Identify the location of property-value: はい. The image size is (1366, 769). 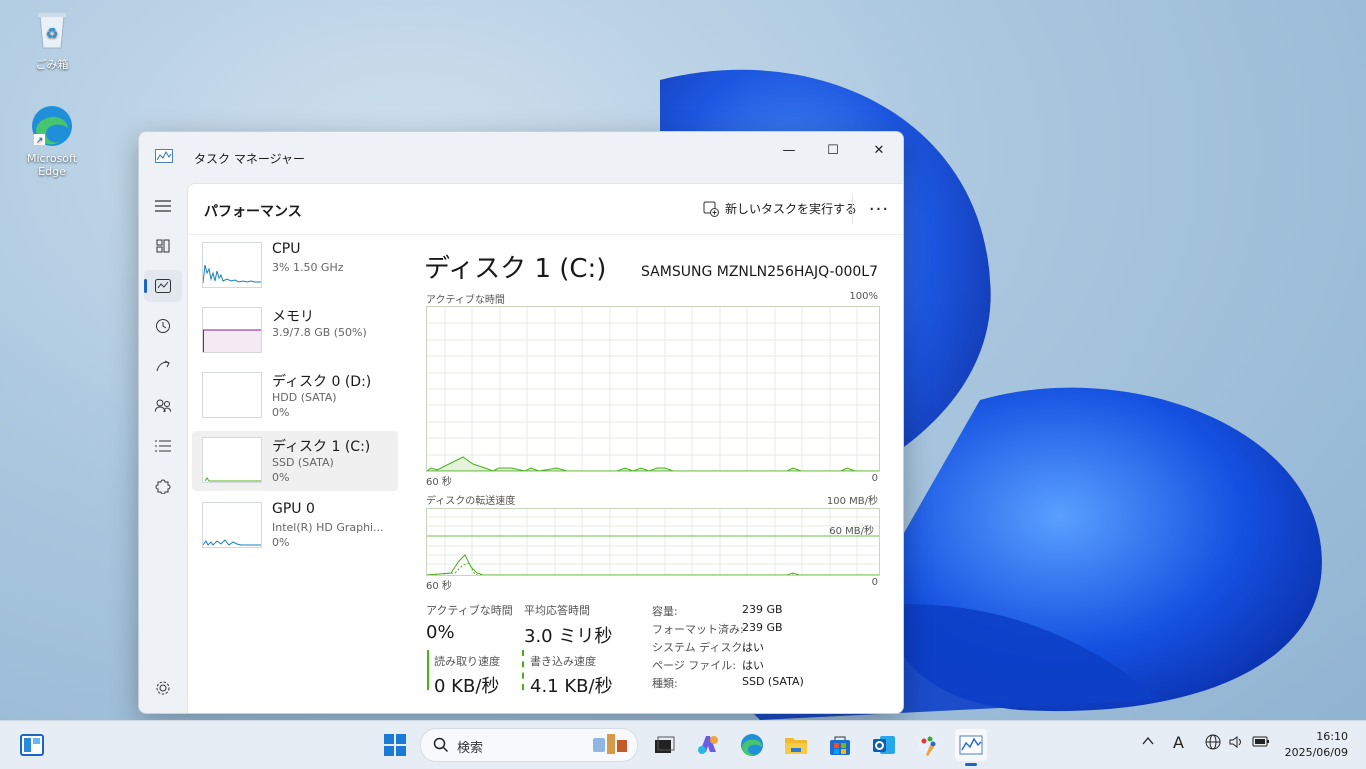
(753, 665).